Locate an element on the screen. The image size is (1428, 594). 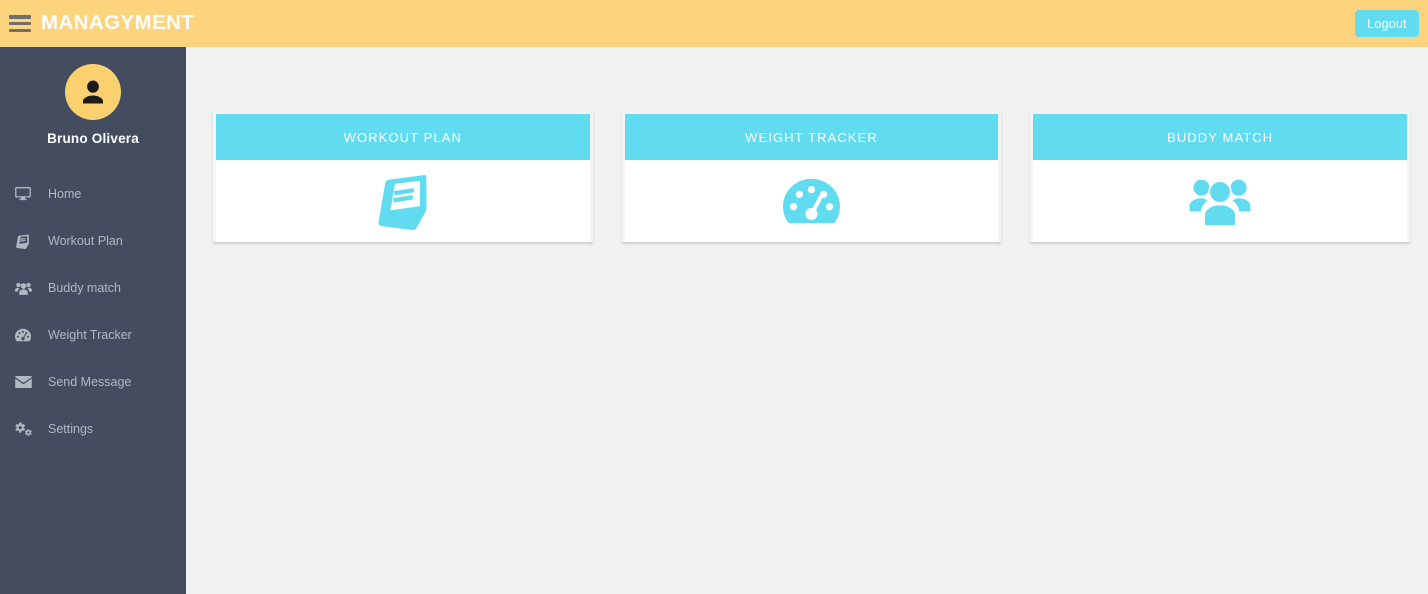
card-buddy-match: BUDDY MATCH is located at coordinates (1220, 176).